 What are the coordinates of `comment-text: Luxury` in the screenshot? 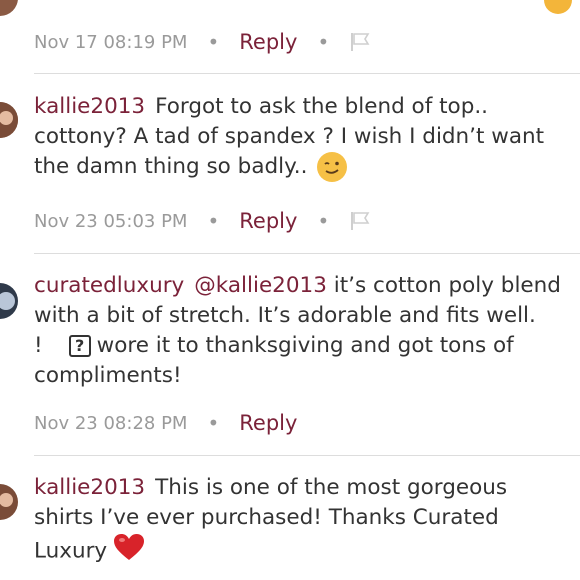 It's located at (71, 551).